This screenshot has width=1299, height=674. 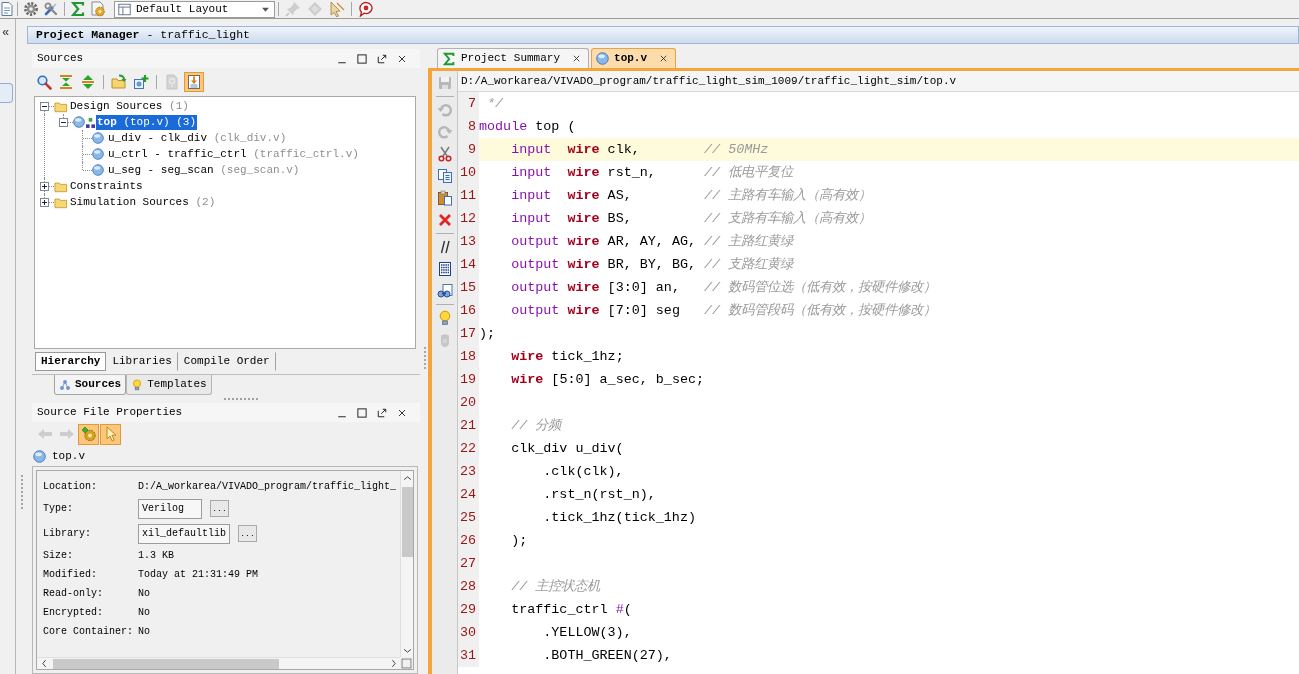 I want to click on property-label: Read-only:, so click(x=73, y=594).